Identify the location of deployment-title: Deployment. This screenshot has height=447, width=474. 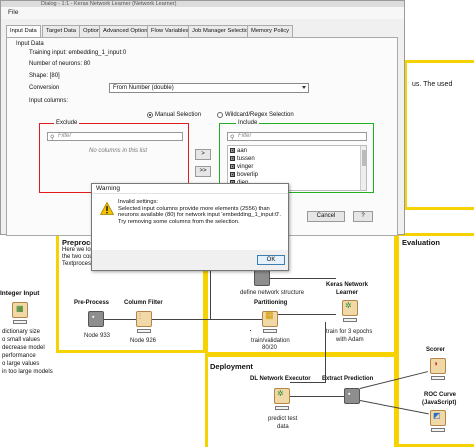
(231, 366).